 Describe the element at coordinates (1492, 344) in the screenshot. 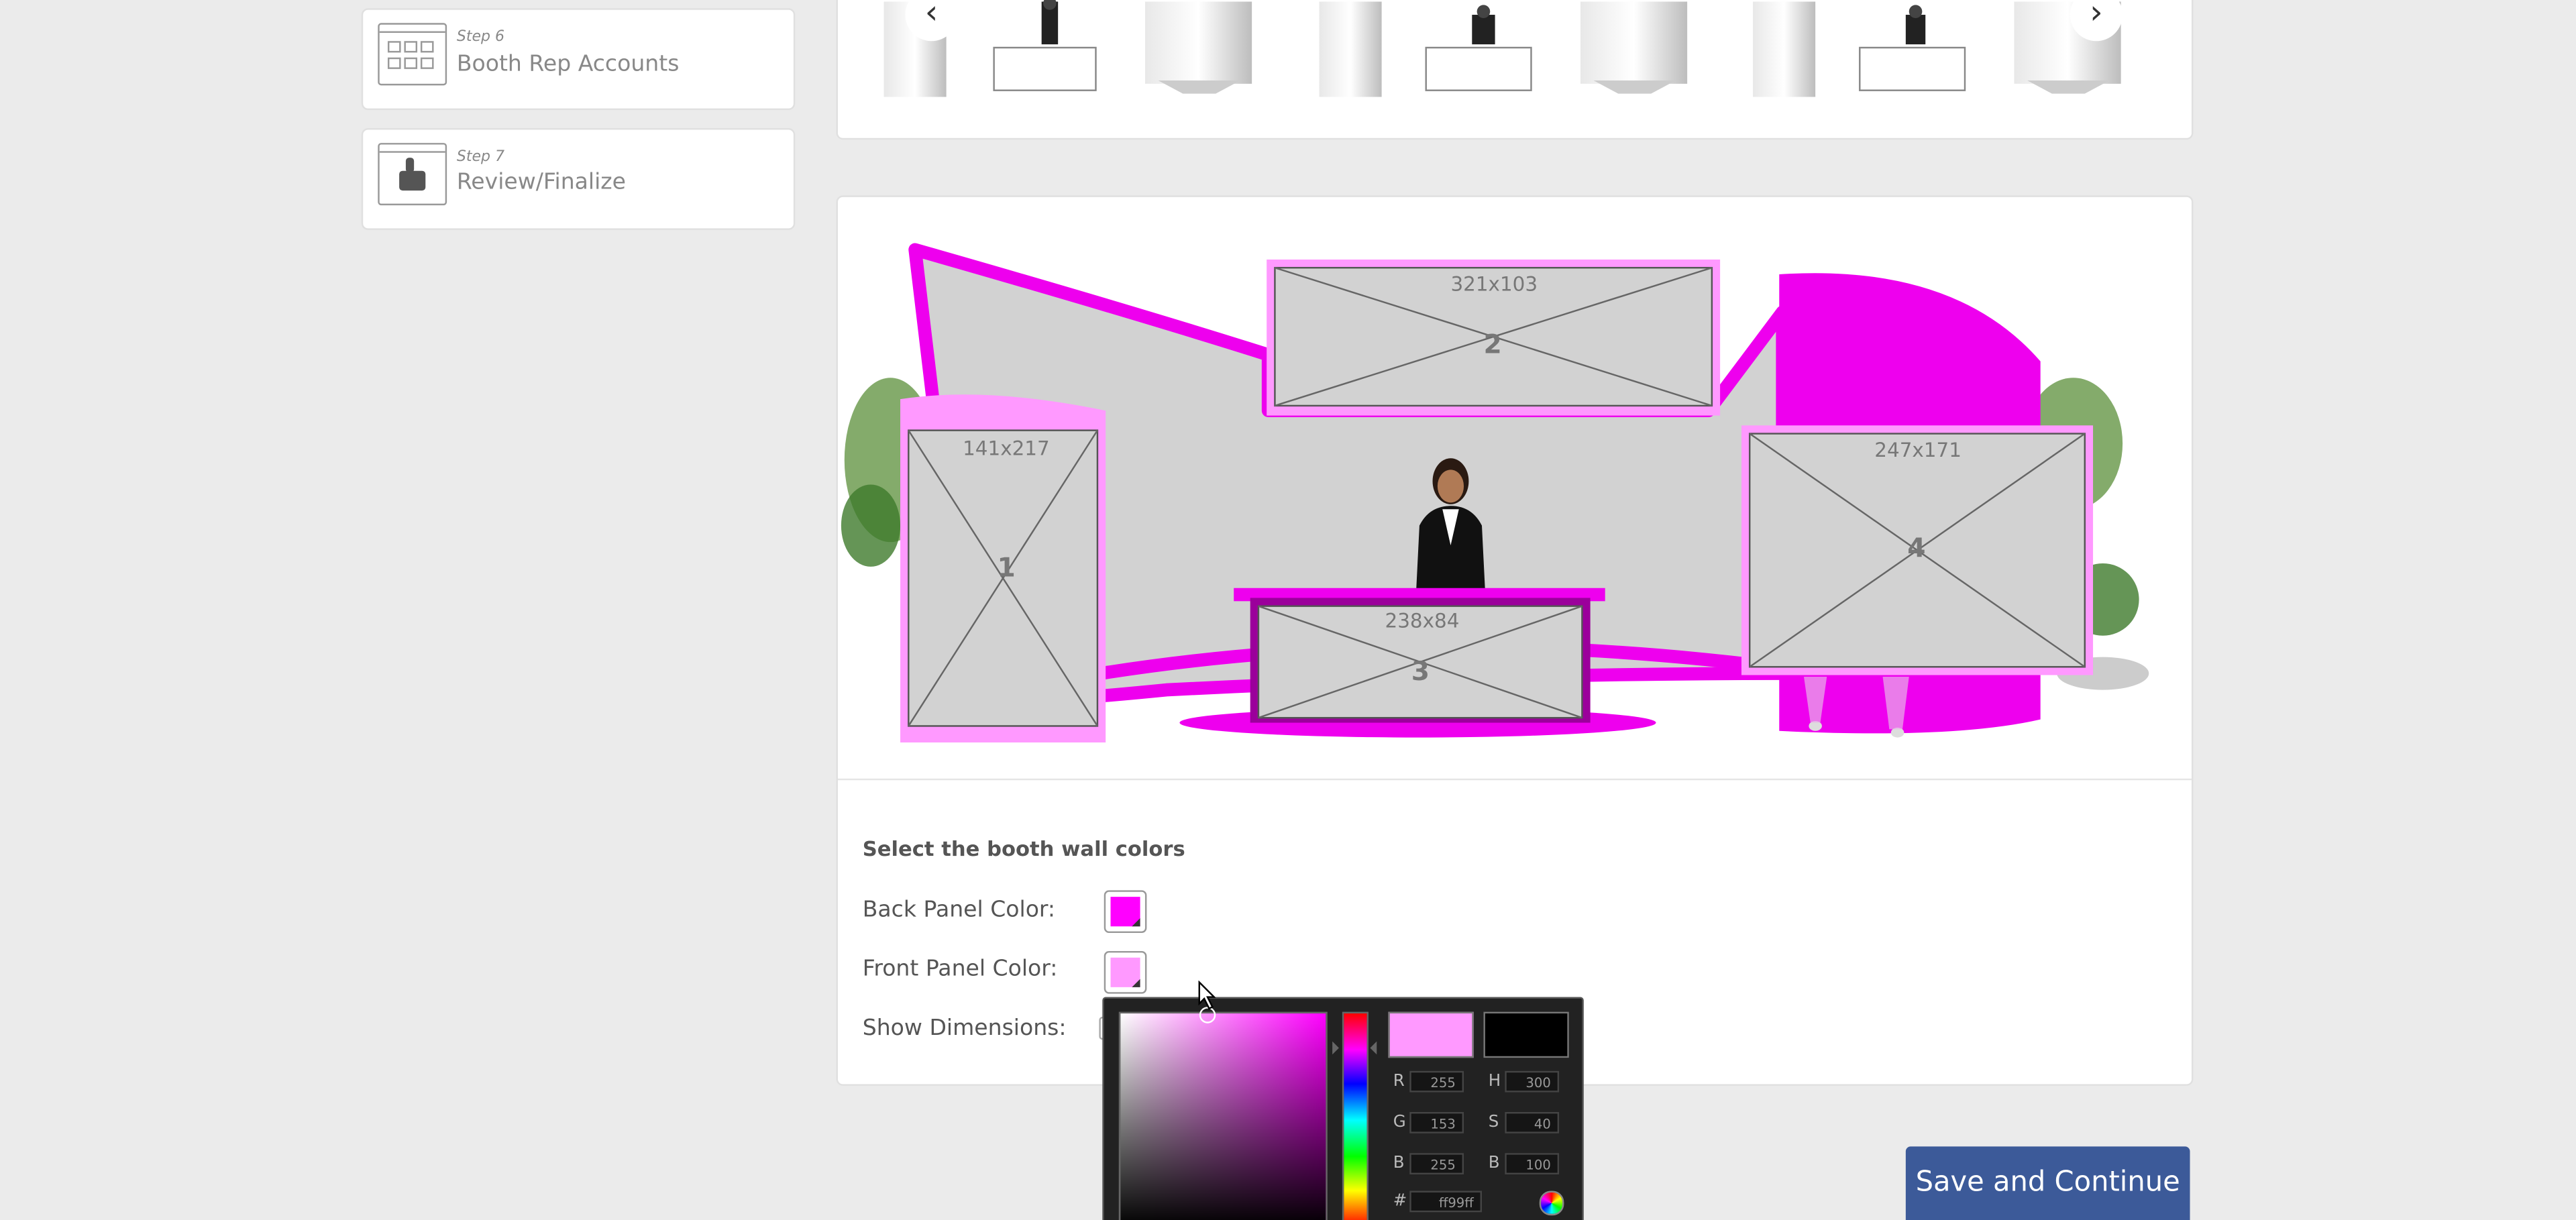

I see `panel-2-number: 2` at that location.